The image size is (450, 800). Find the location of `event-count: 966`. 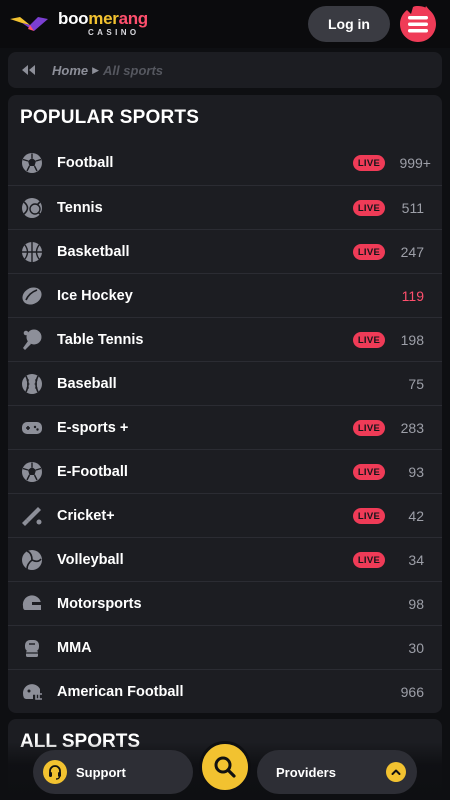

event-count: 966 is located at coordinates (412, 691).